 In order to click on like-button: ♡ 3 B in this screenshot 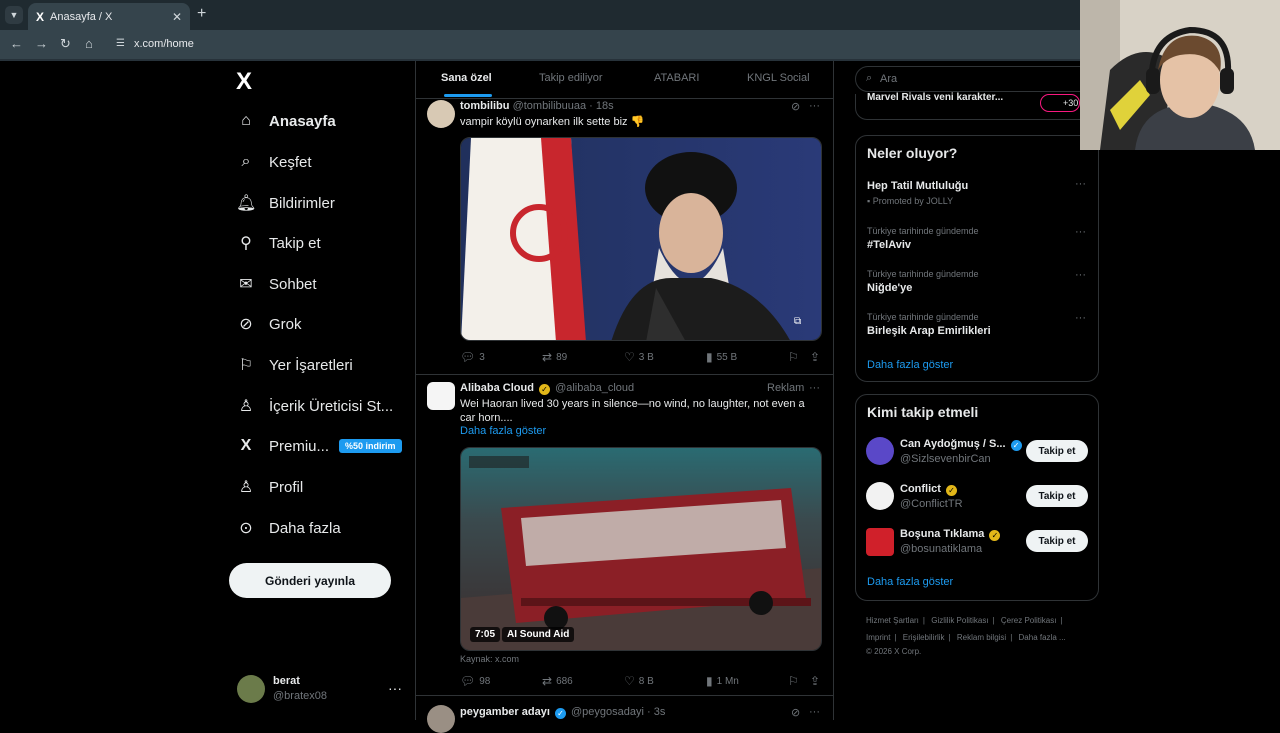, I will do `click(639, 357)`.